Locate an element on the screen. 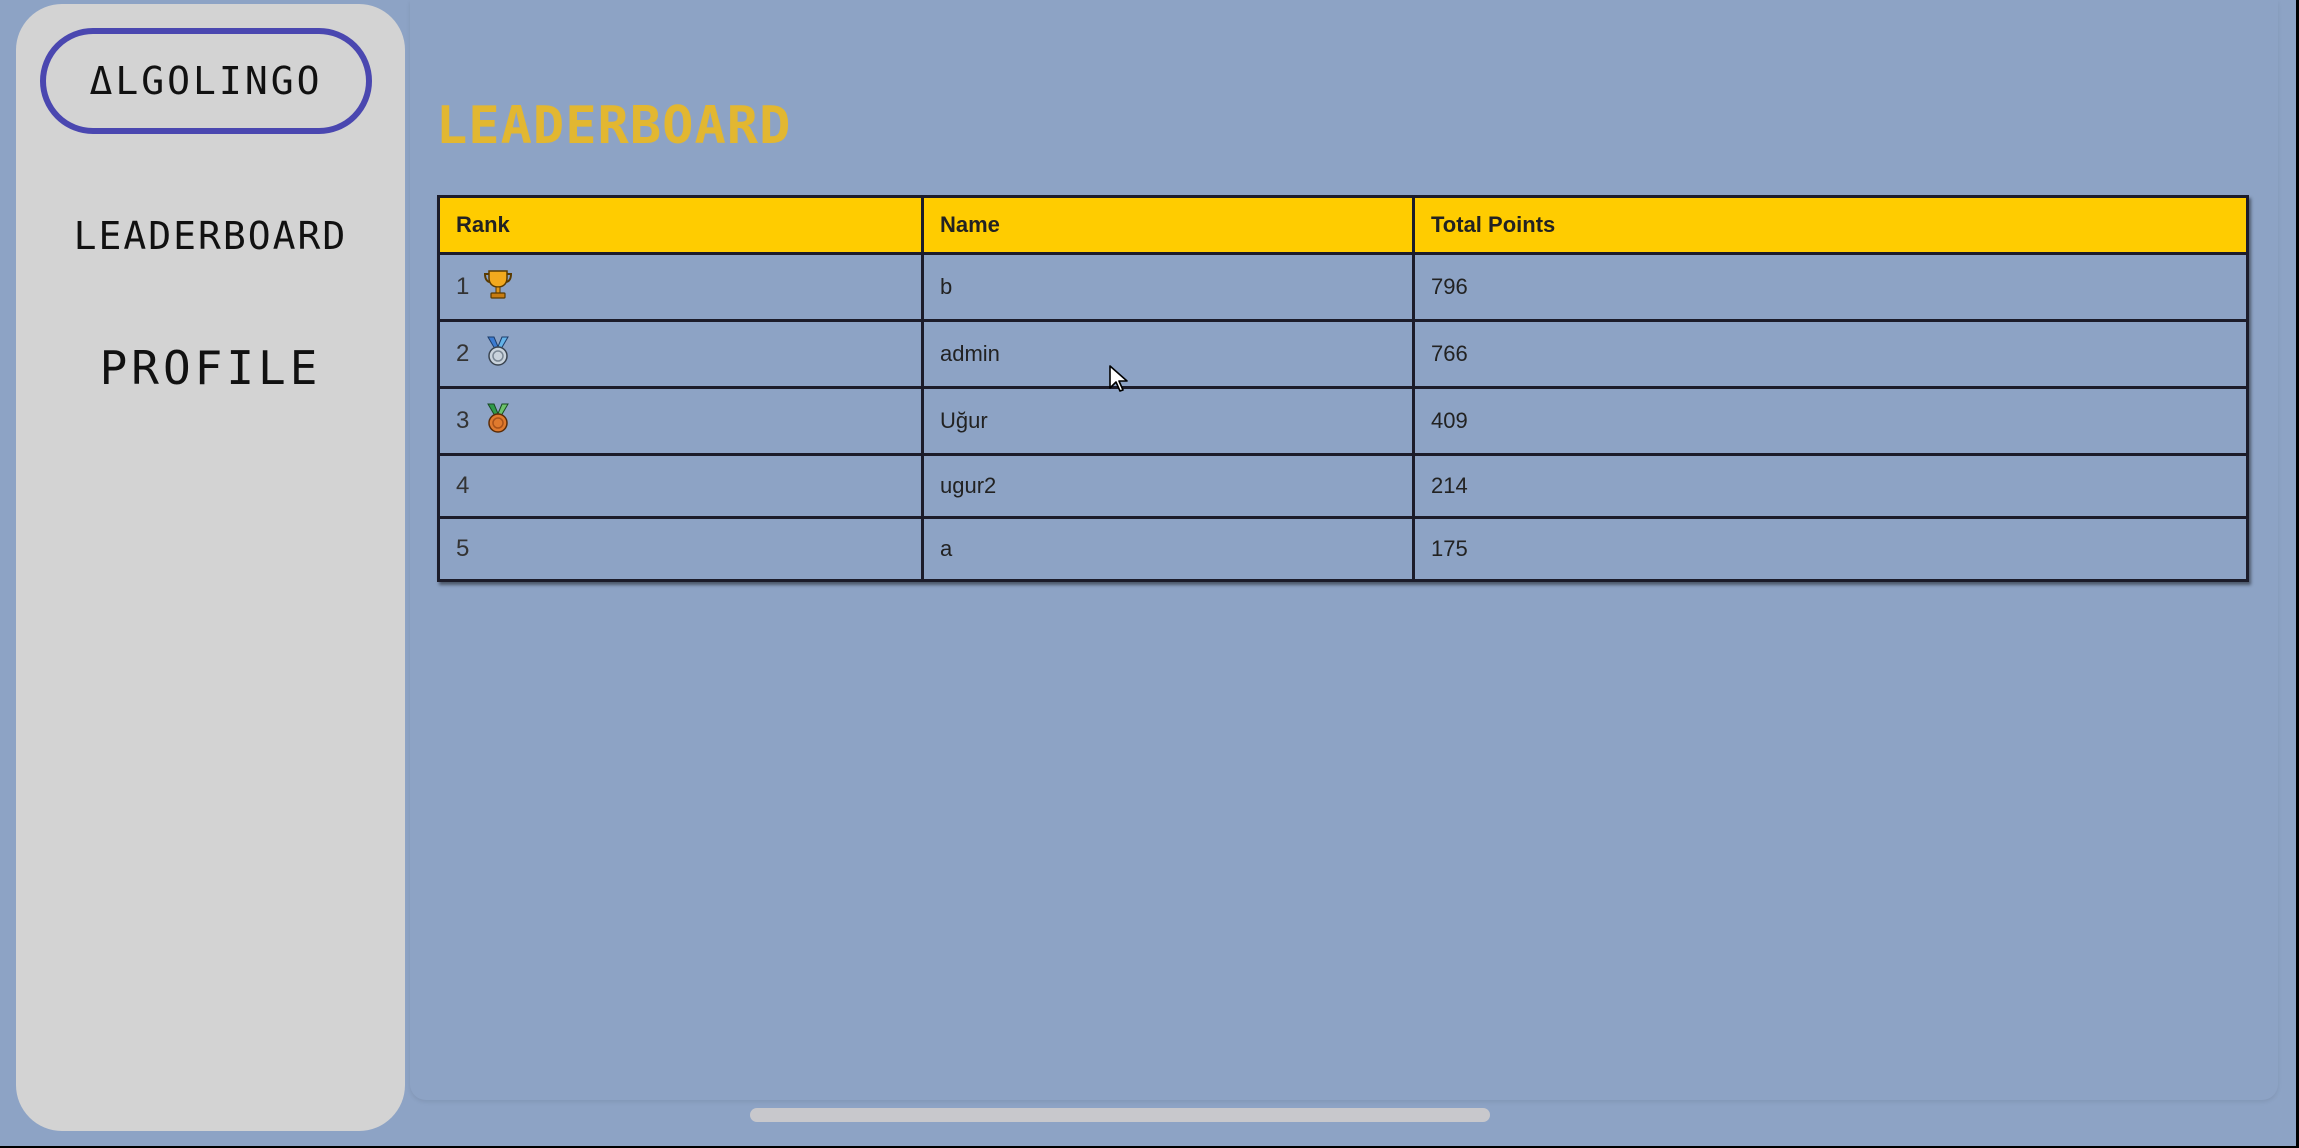 This screenshot has width=2299, height=1148. page-title: LEADERBOARD is located at coordinates (614, 126).